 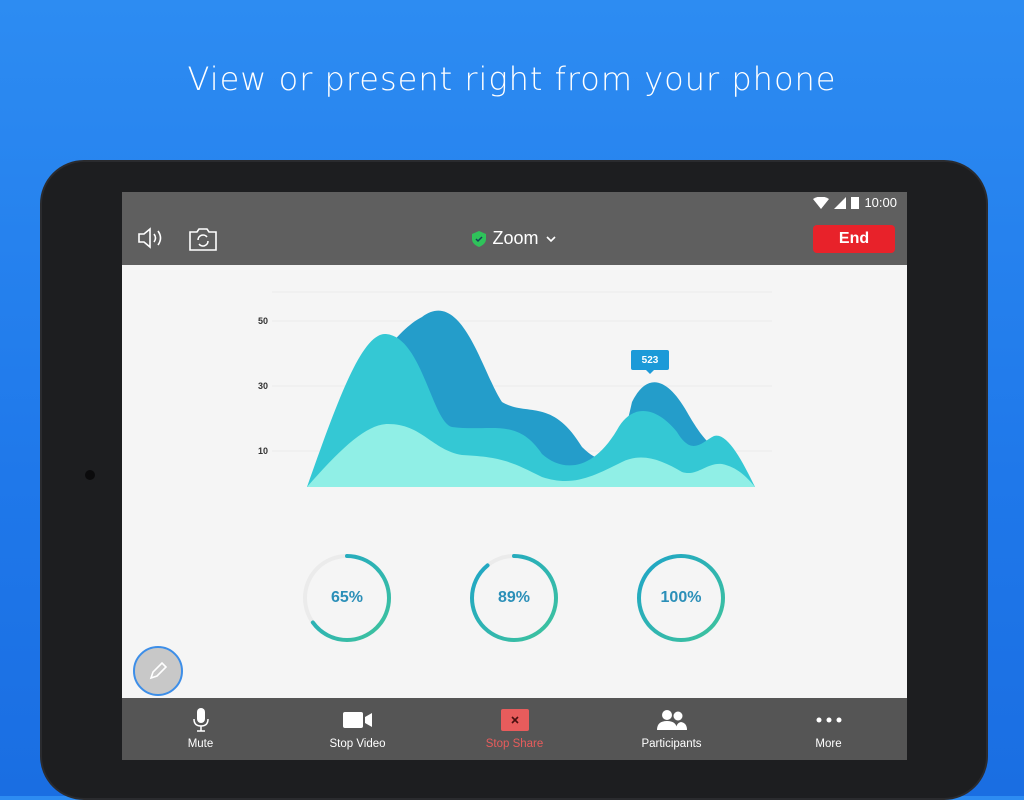 I want to click on progress-label: 89%, so click(x=514, y=597).